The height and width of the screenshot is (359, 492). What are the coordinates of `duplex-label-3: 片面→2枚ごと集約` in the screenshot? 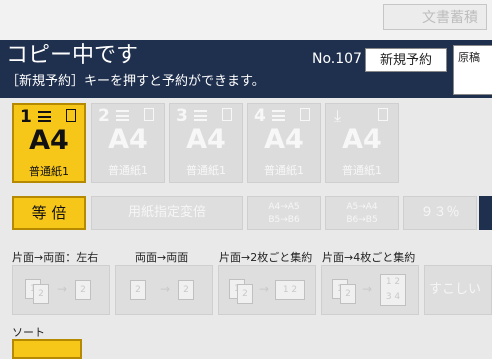 It's located at (266, 257).